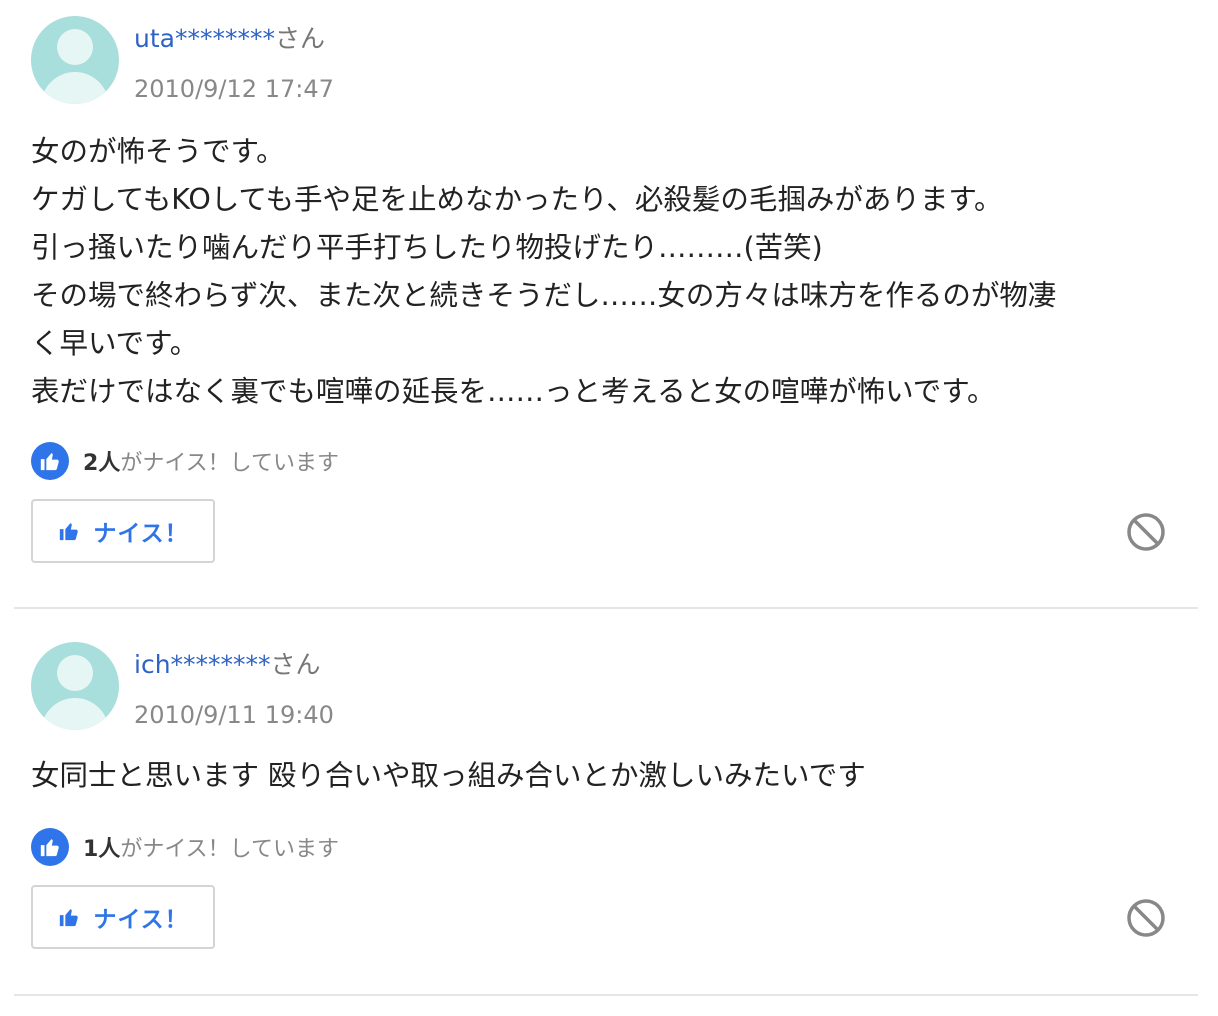 Image resolution: width=1218 pixels, height=1016 pixels. Describe the element at coordinates (448, 775) in the screenshot. I see `answer-line: 女同士と思います 殴り合いや取っ組み合いとか激しいみたいです` at that location.